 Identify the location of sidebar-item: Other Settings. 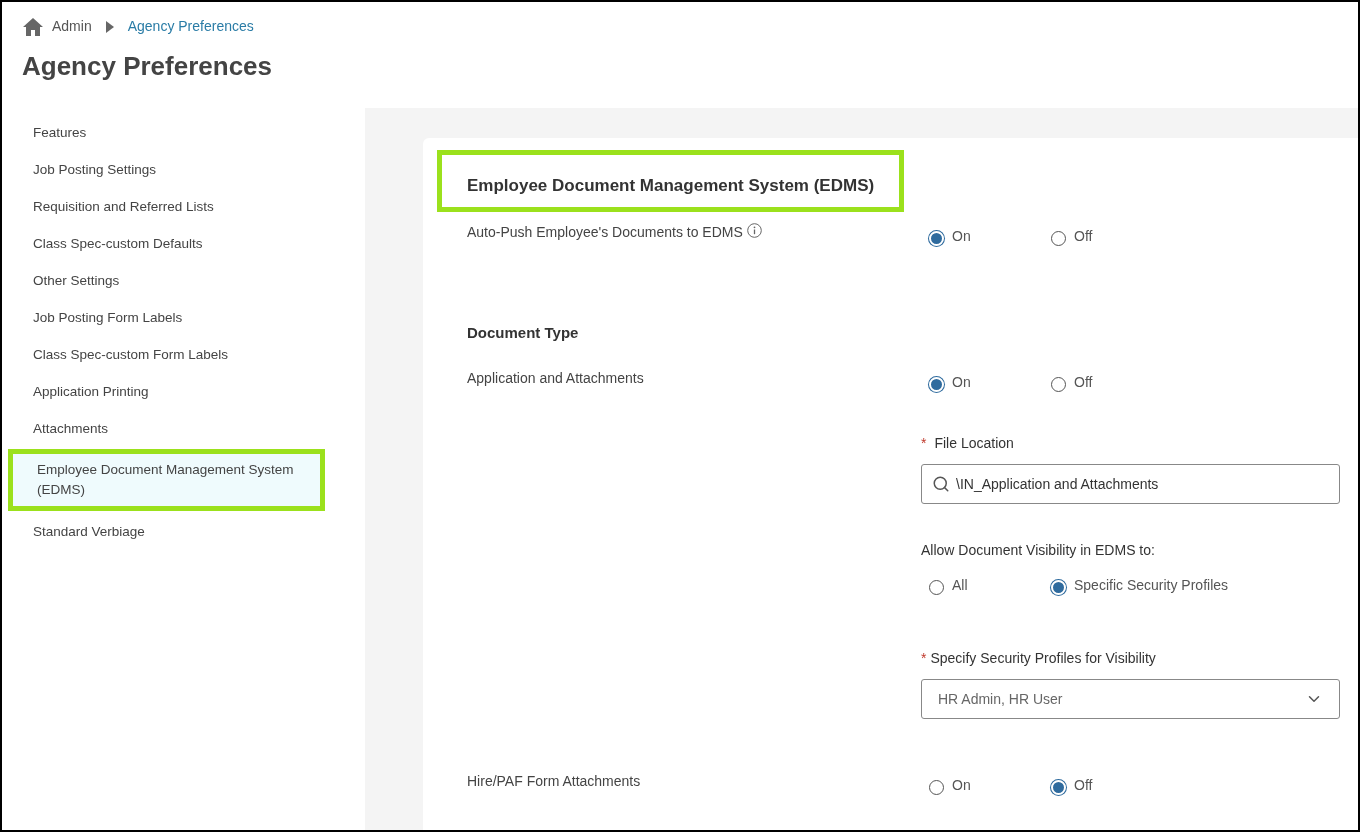
(183, 280).